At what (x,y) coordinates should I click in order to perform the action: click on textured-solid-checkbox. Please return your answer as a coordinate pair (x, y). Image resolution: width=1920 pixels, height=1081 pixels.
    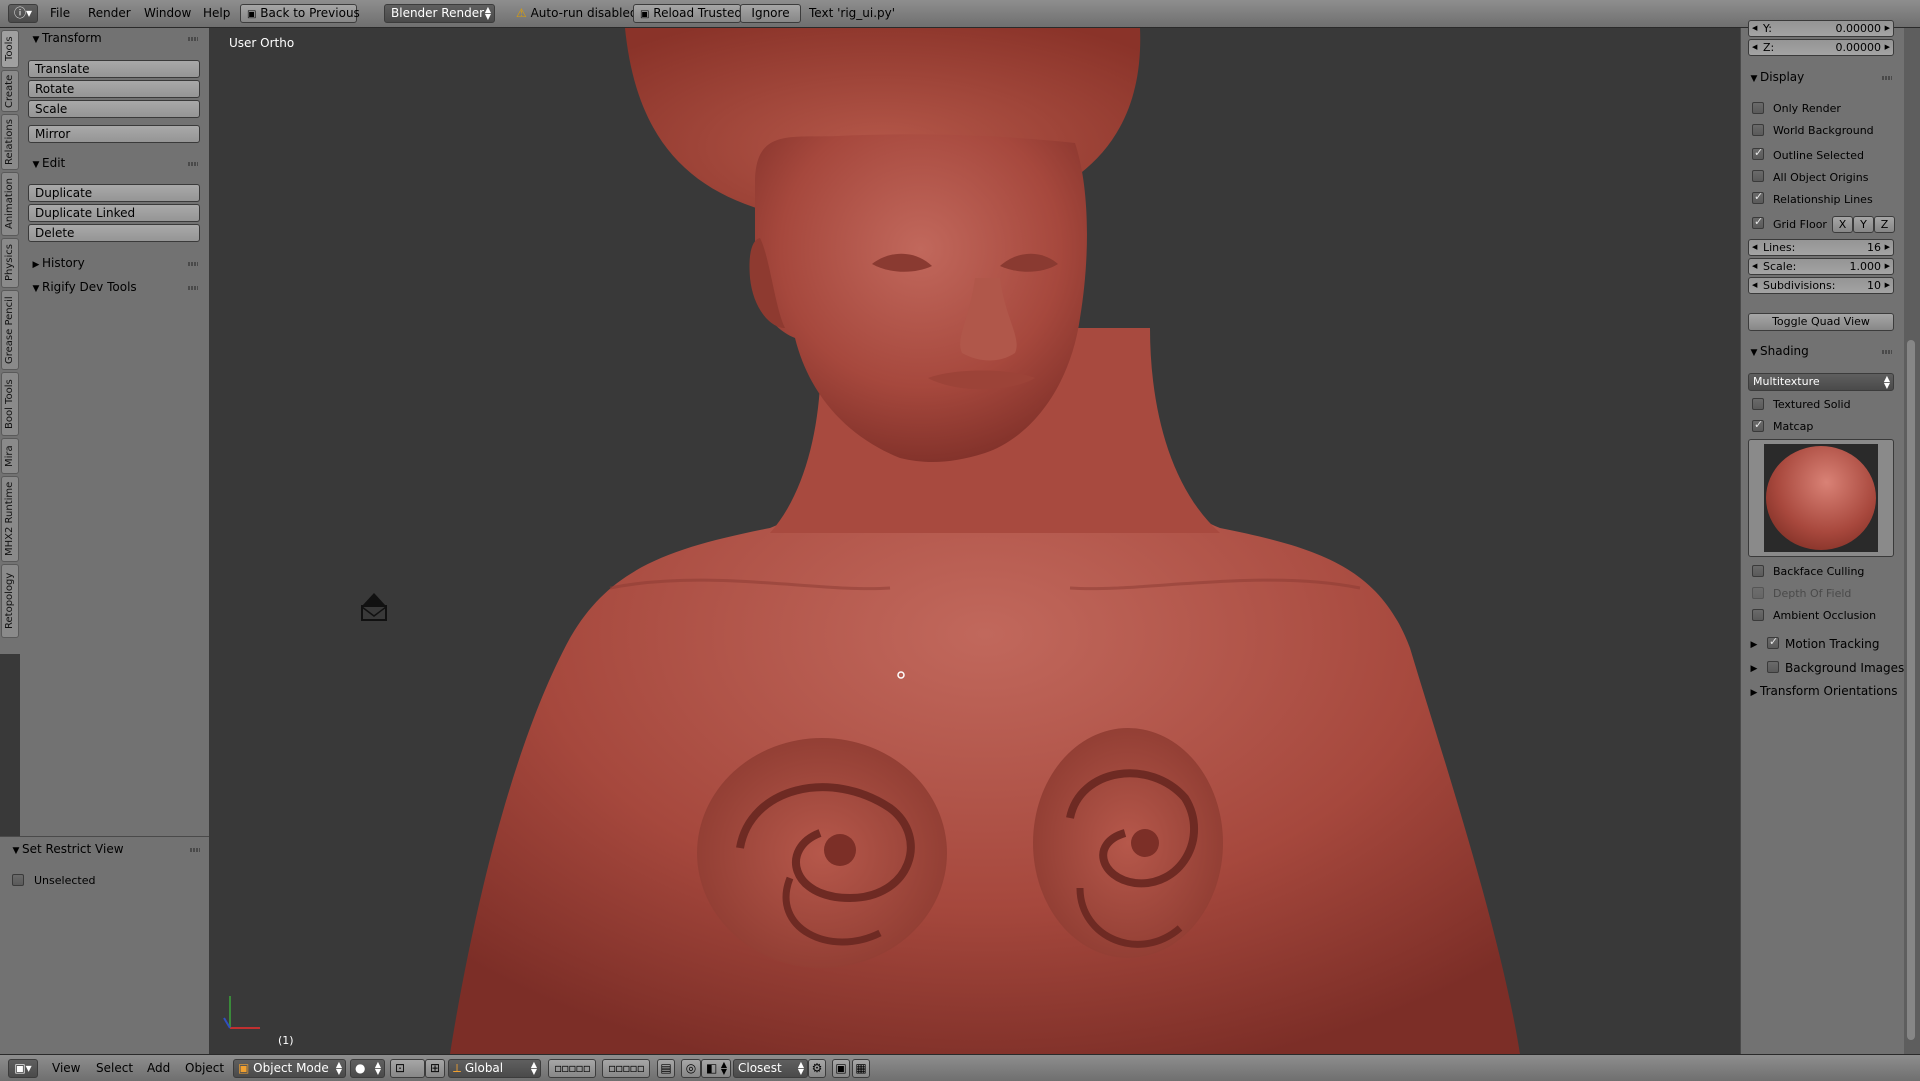
    Looking at the image, I should click on (1758, 404).